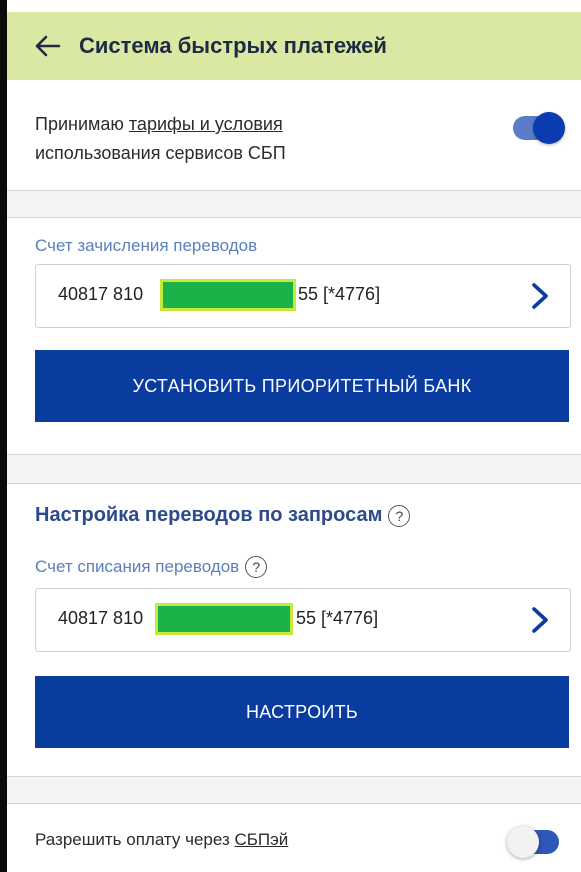  Describe the element at coordinates (233, 45) in the screenshot. I see `page-title: Система быстрых платежей` at that location.